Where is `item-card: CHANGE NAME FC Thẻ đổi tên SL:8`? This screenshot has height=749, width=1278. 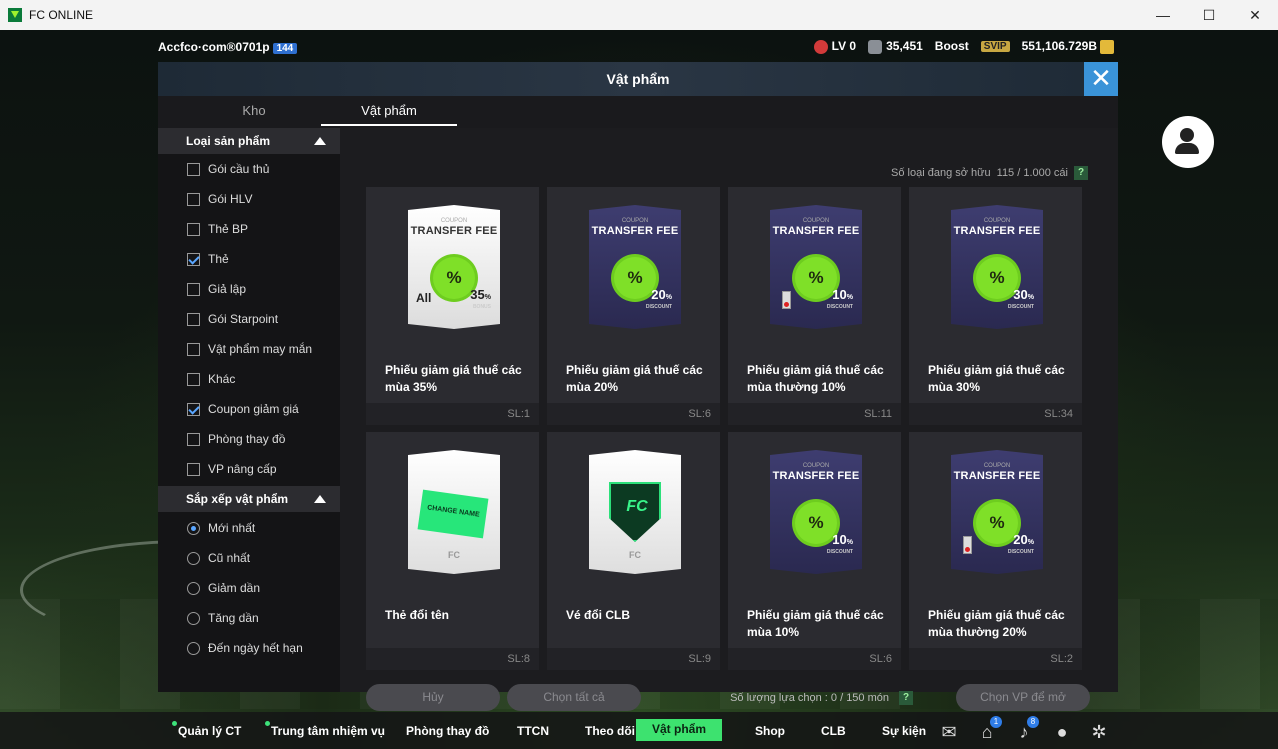
item-card: CHANGE NAME FC Thẻ đổi tên SL:8 is located at coordinates (452, 551).